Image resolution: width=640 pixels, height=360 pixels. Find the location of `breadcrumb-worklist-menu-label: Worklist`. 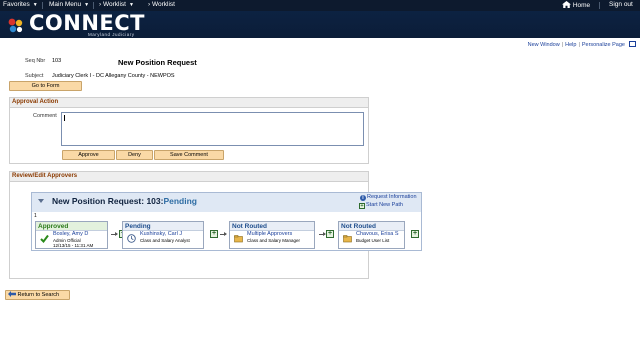

breadcrumb-worklist-menu-label: Worklist is located at coordinates (114, 4).